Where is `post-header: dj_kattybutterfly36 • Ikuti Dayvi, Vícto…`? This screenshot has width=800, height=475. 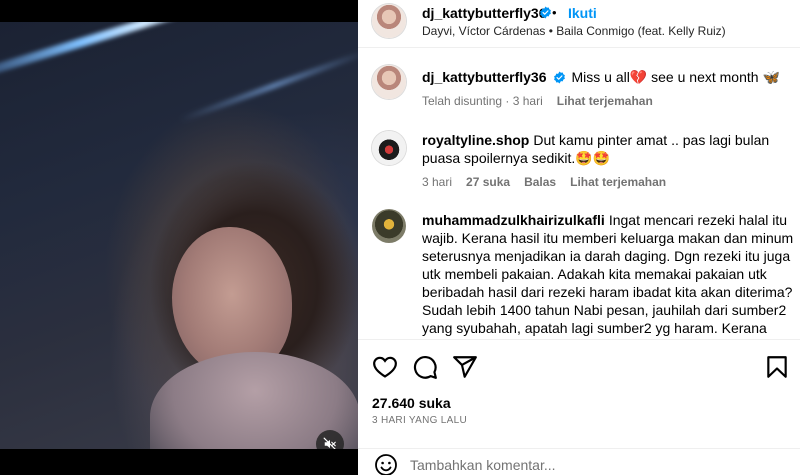
post-header: dj_kattybutterfly36 • Ikuti Dayvi, Vícto… is located at coordinates (579, 24).